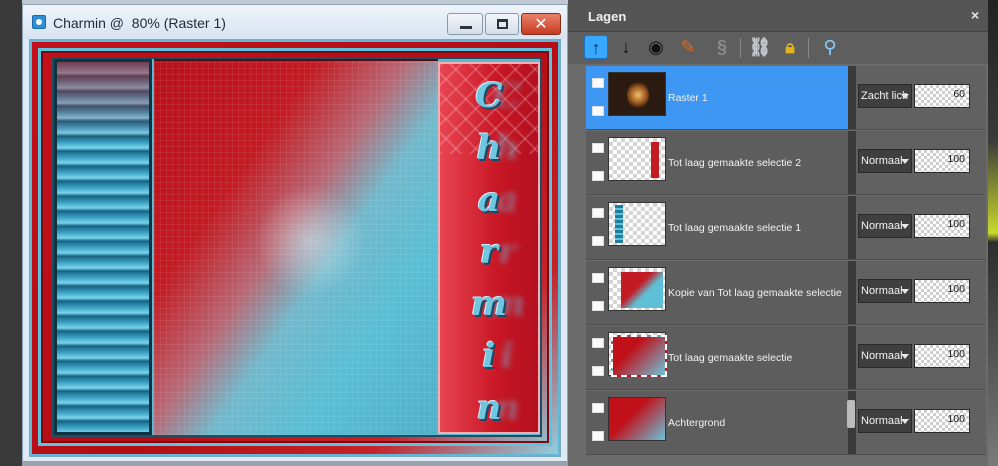 Image resolution: width=998 pixels, height=466 pixels. Describe the element at coordinates (466, 27) in the screenshot. I see `minimize-icon` at that location.